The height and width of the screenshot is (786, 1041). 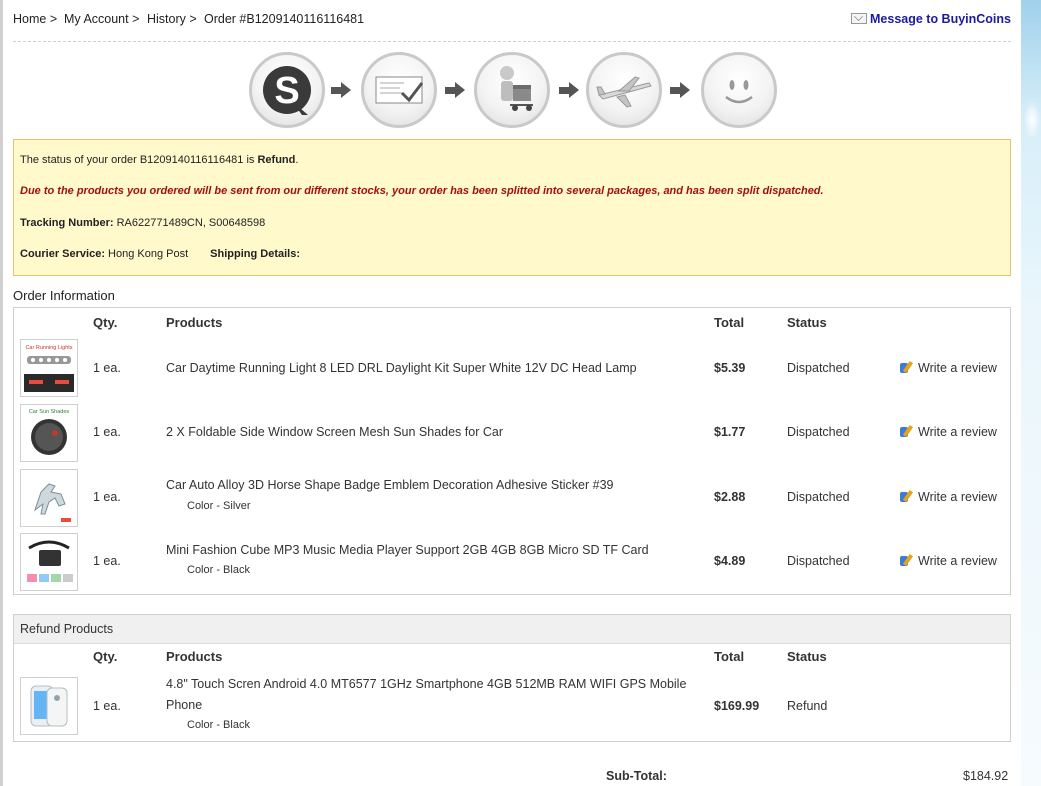 What do you see at coordinates (62, 254) in the screenshot?
I see `courier-label: Courier Service:` at bounding box center [62, 254].